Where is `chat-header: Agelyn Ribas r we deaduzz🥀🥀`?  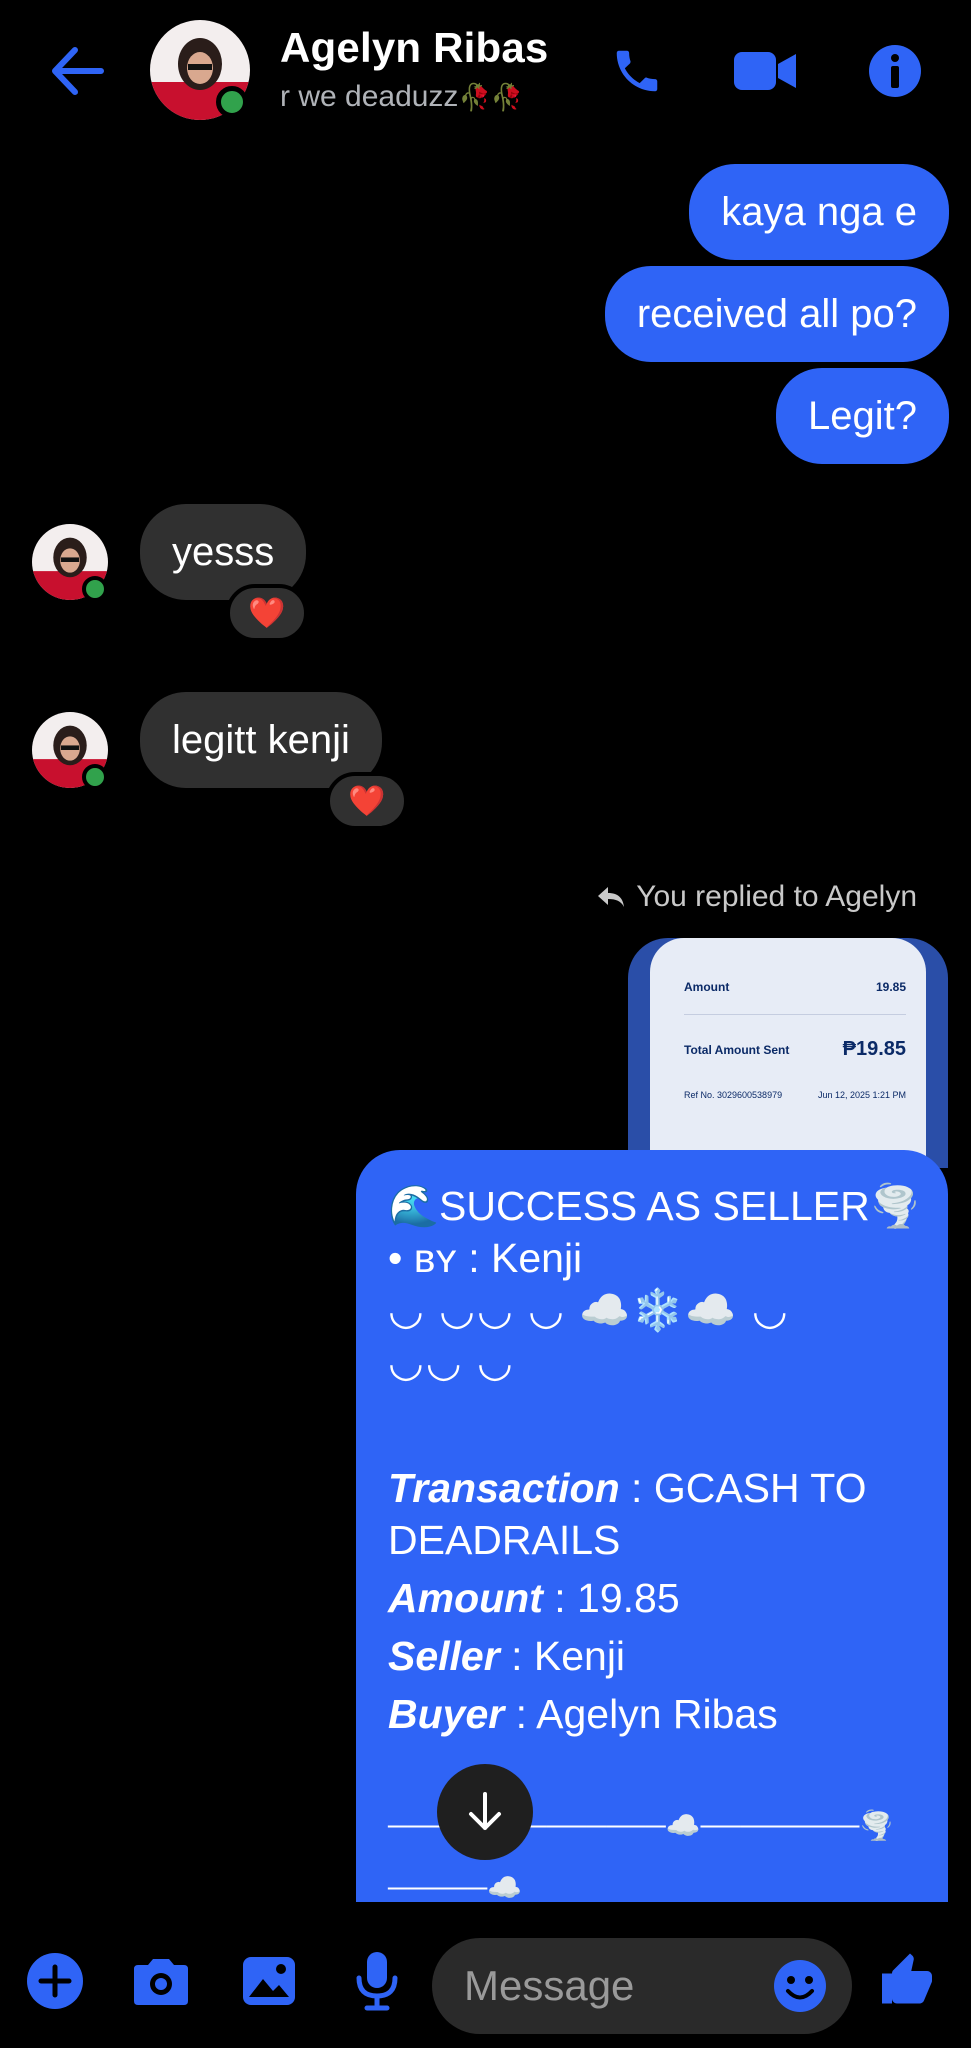
chat-header: Agelyn Ribas r we deaduzz🥀🥀 is located at coordinates (485, 72).